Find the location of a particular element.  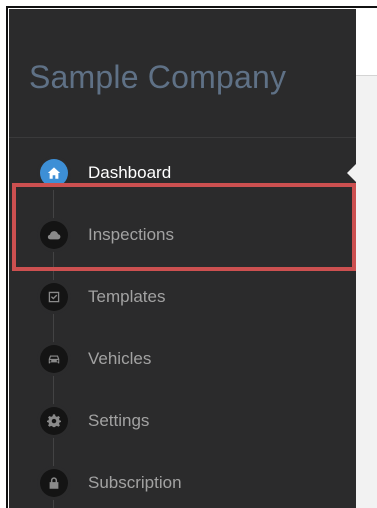

car-icon is located at coordinates (54, 359).